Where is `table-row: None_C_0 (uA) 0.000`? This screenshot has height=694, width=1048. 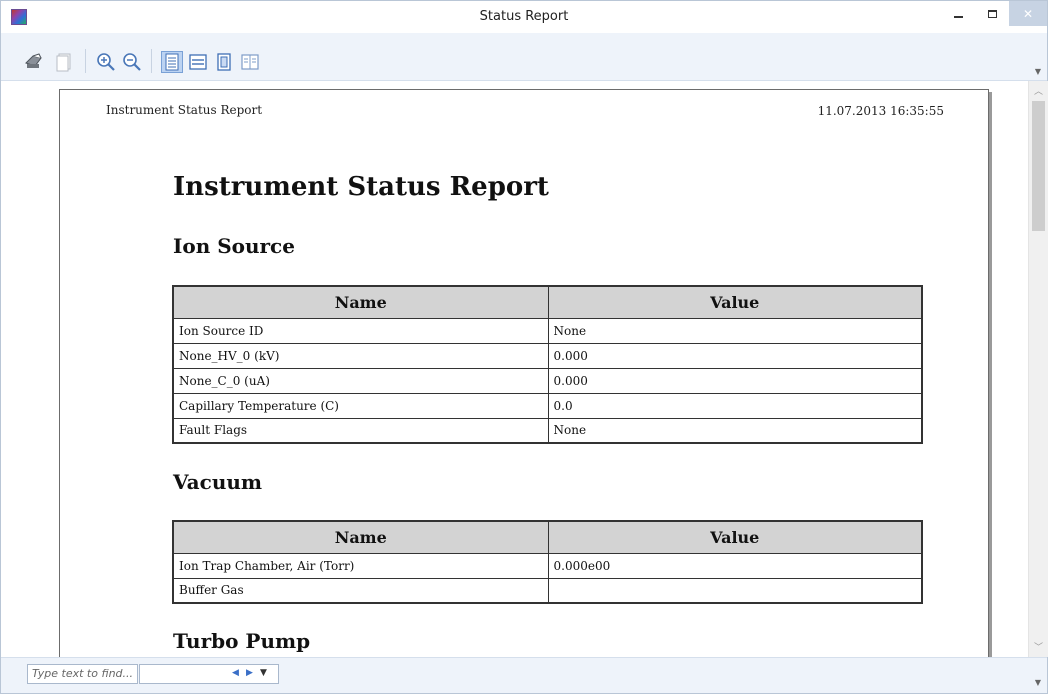 table-row: None_C_0 (uA) 0.000 is located at coordinates (547, 380).